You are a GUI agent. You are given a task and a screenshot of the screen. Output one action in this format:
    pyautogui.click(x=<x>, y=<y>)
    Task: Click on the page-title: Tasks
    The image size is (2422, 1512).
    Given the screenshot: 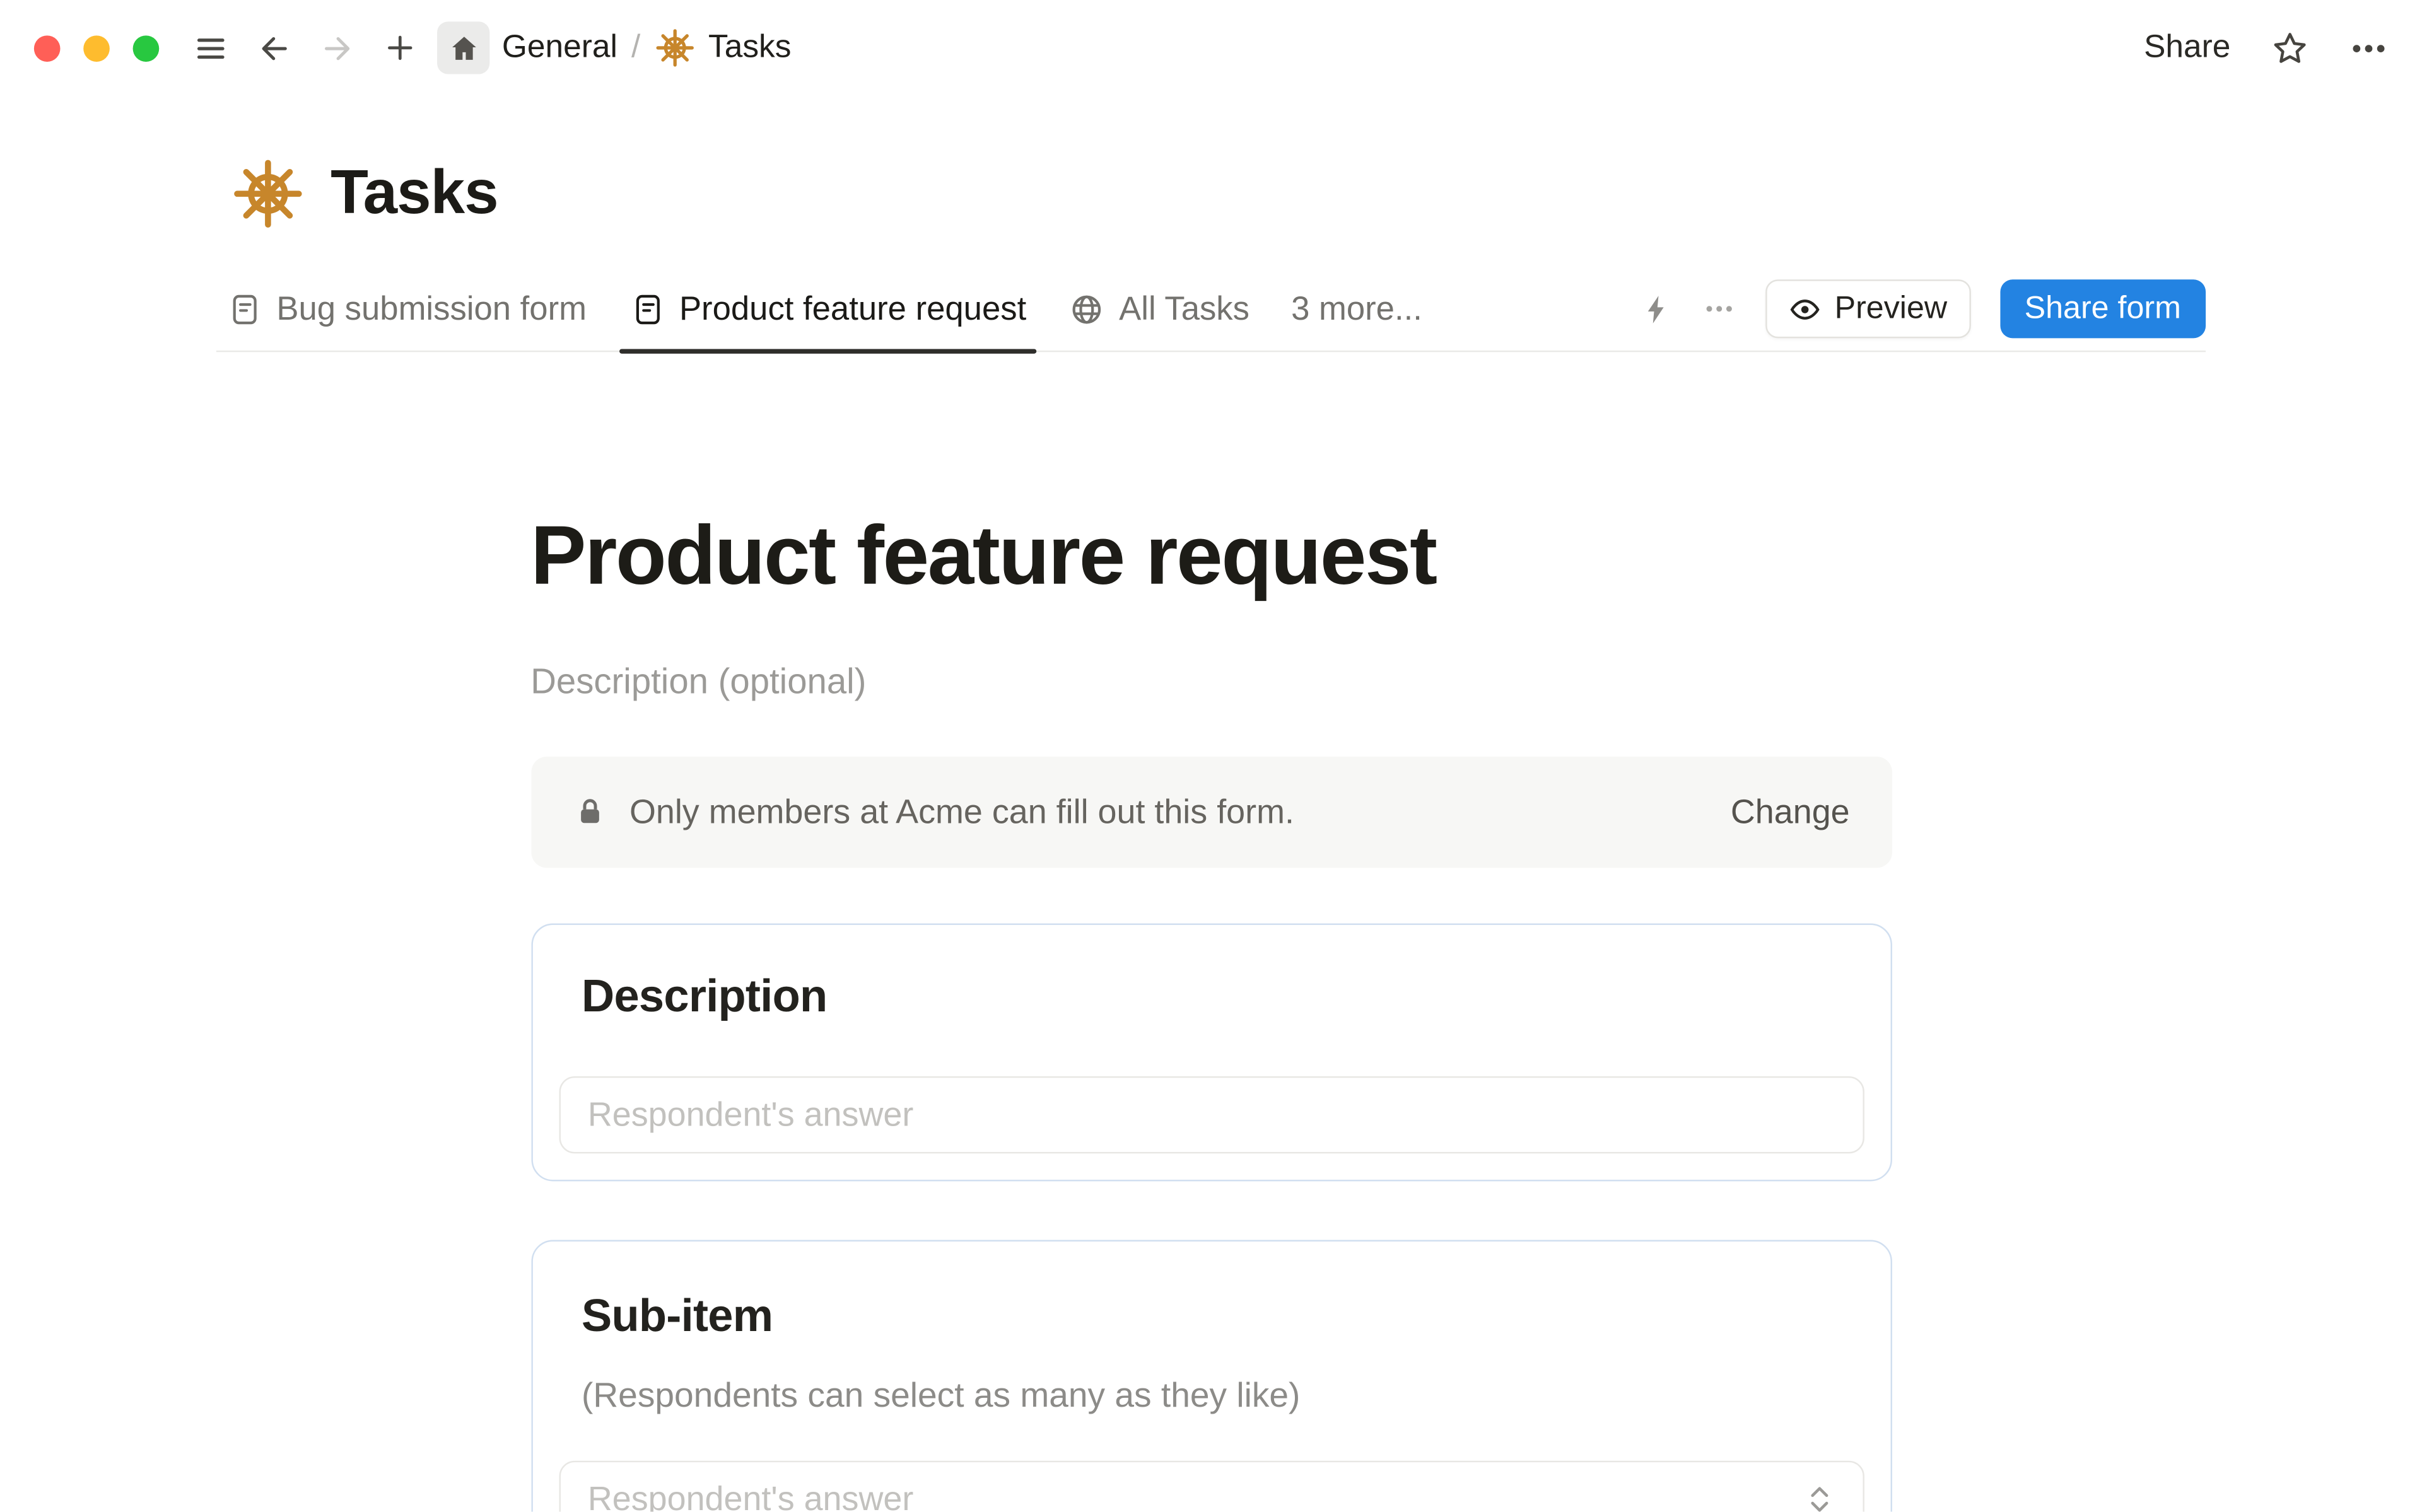 What is the action you would take?
    pyautogui.click(x=415, y=193)
    